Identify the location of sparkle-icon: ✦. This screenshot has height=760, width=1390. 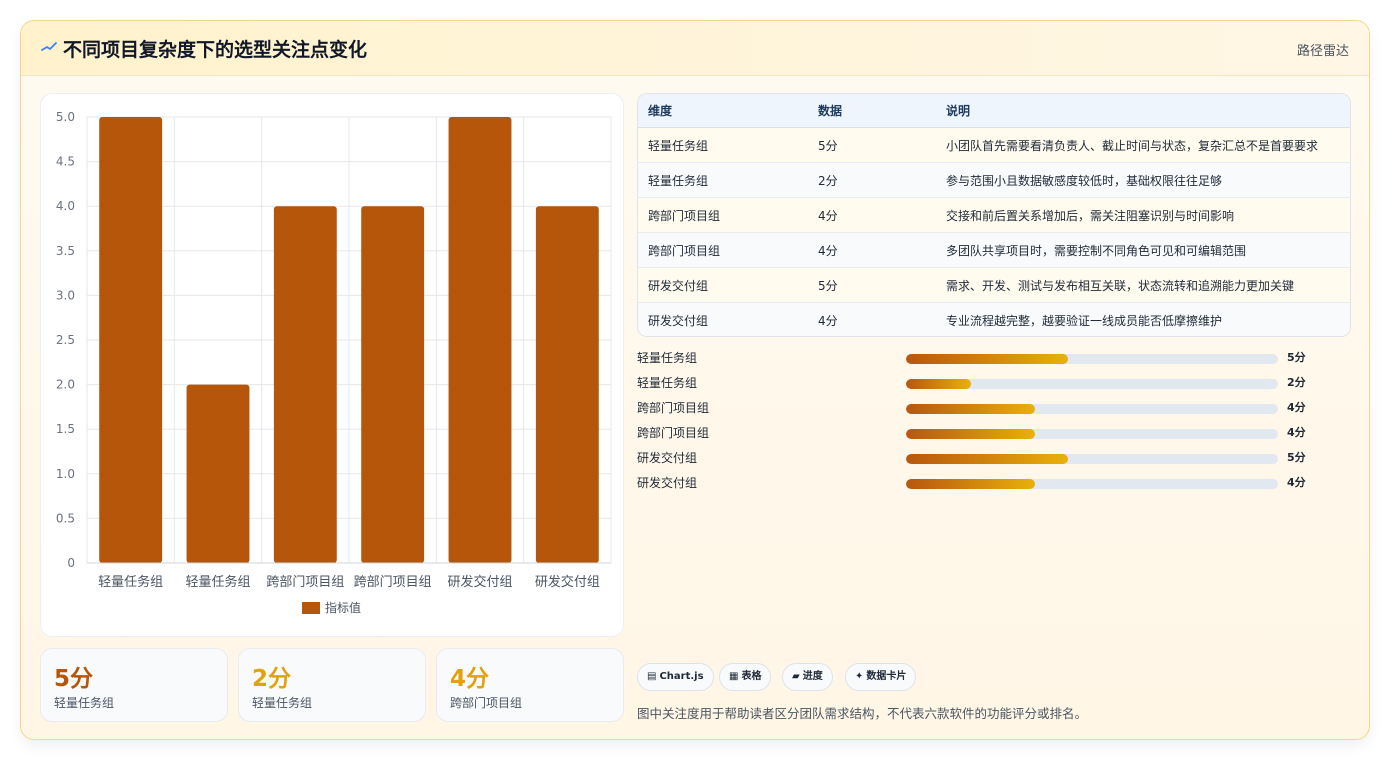
(859, 676).